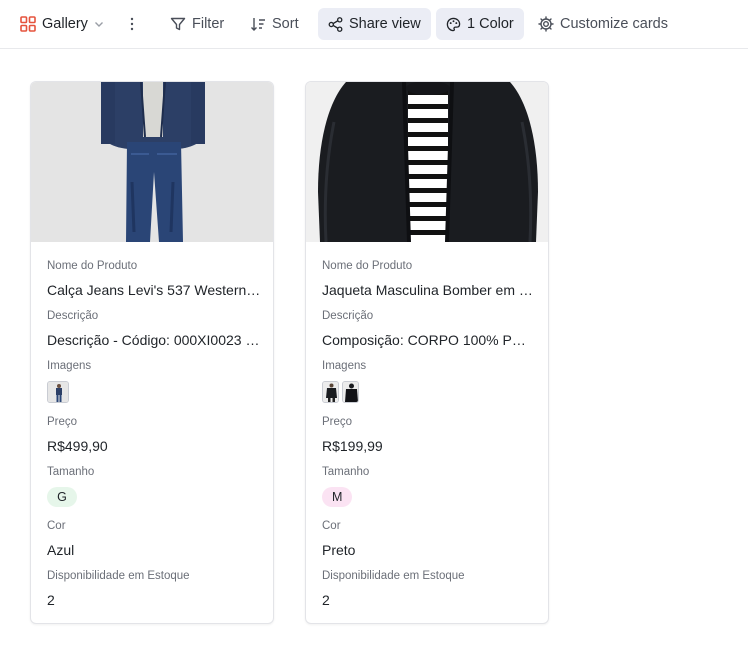 The height and width of the screenshot is (666, 748). Describe the element at coordinates (429, 340) in the screenshot. I see `field-value-description: Composição: CORPO 100% POLIAMIDA` at that location.